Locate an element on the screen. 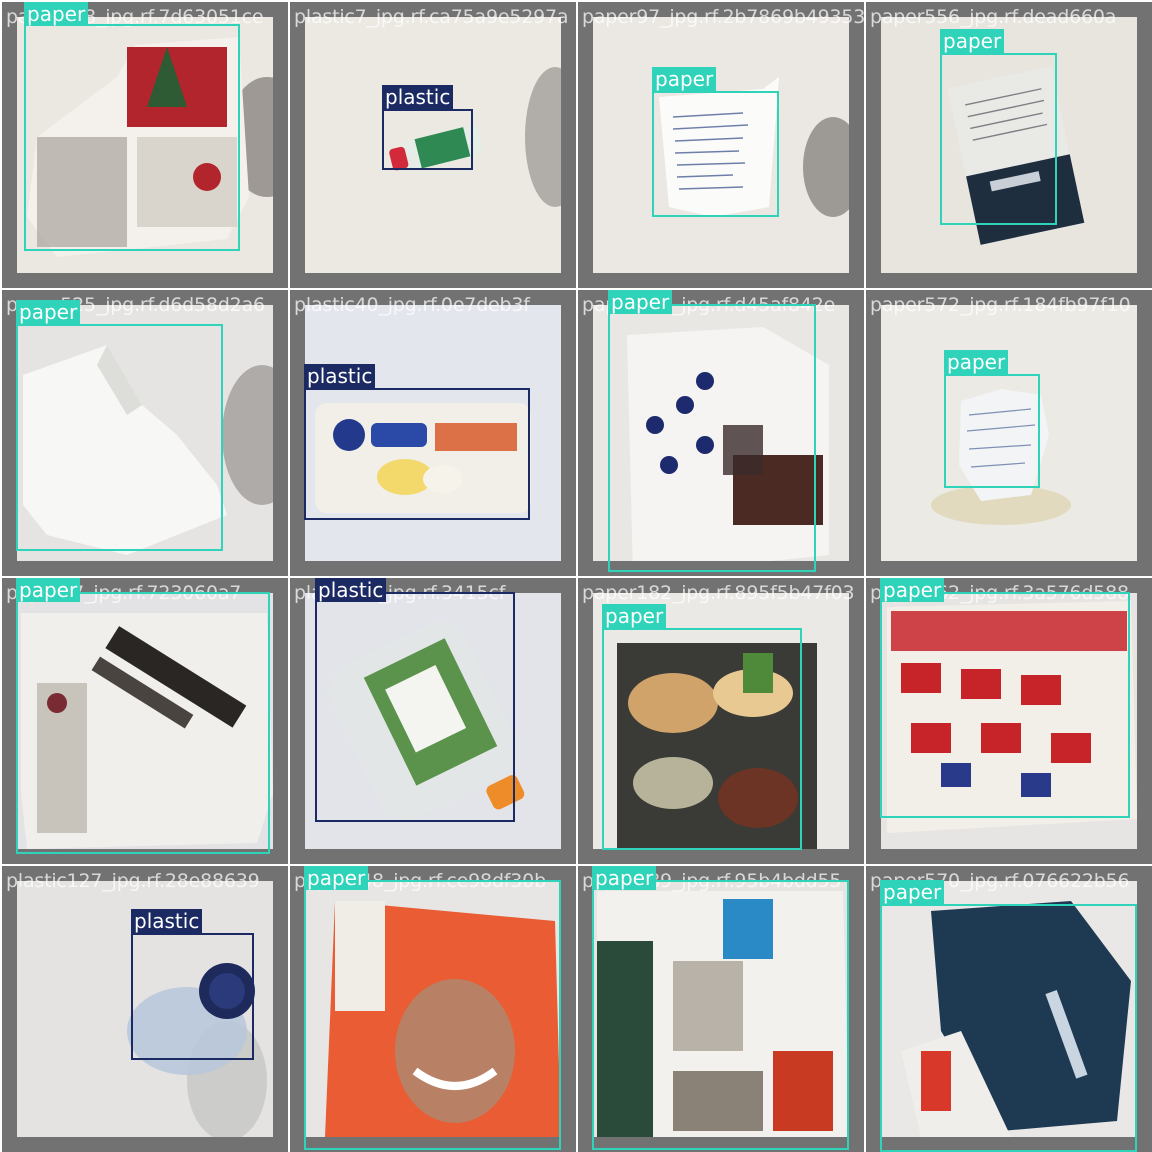 The height and width of the screenshot is (1152, 1152). image-filename: paper572_jpg.rf.184fb97f10 is located at coordinates (1000, 305).